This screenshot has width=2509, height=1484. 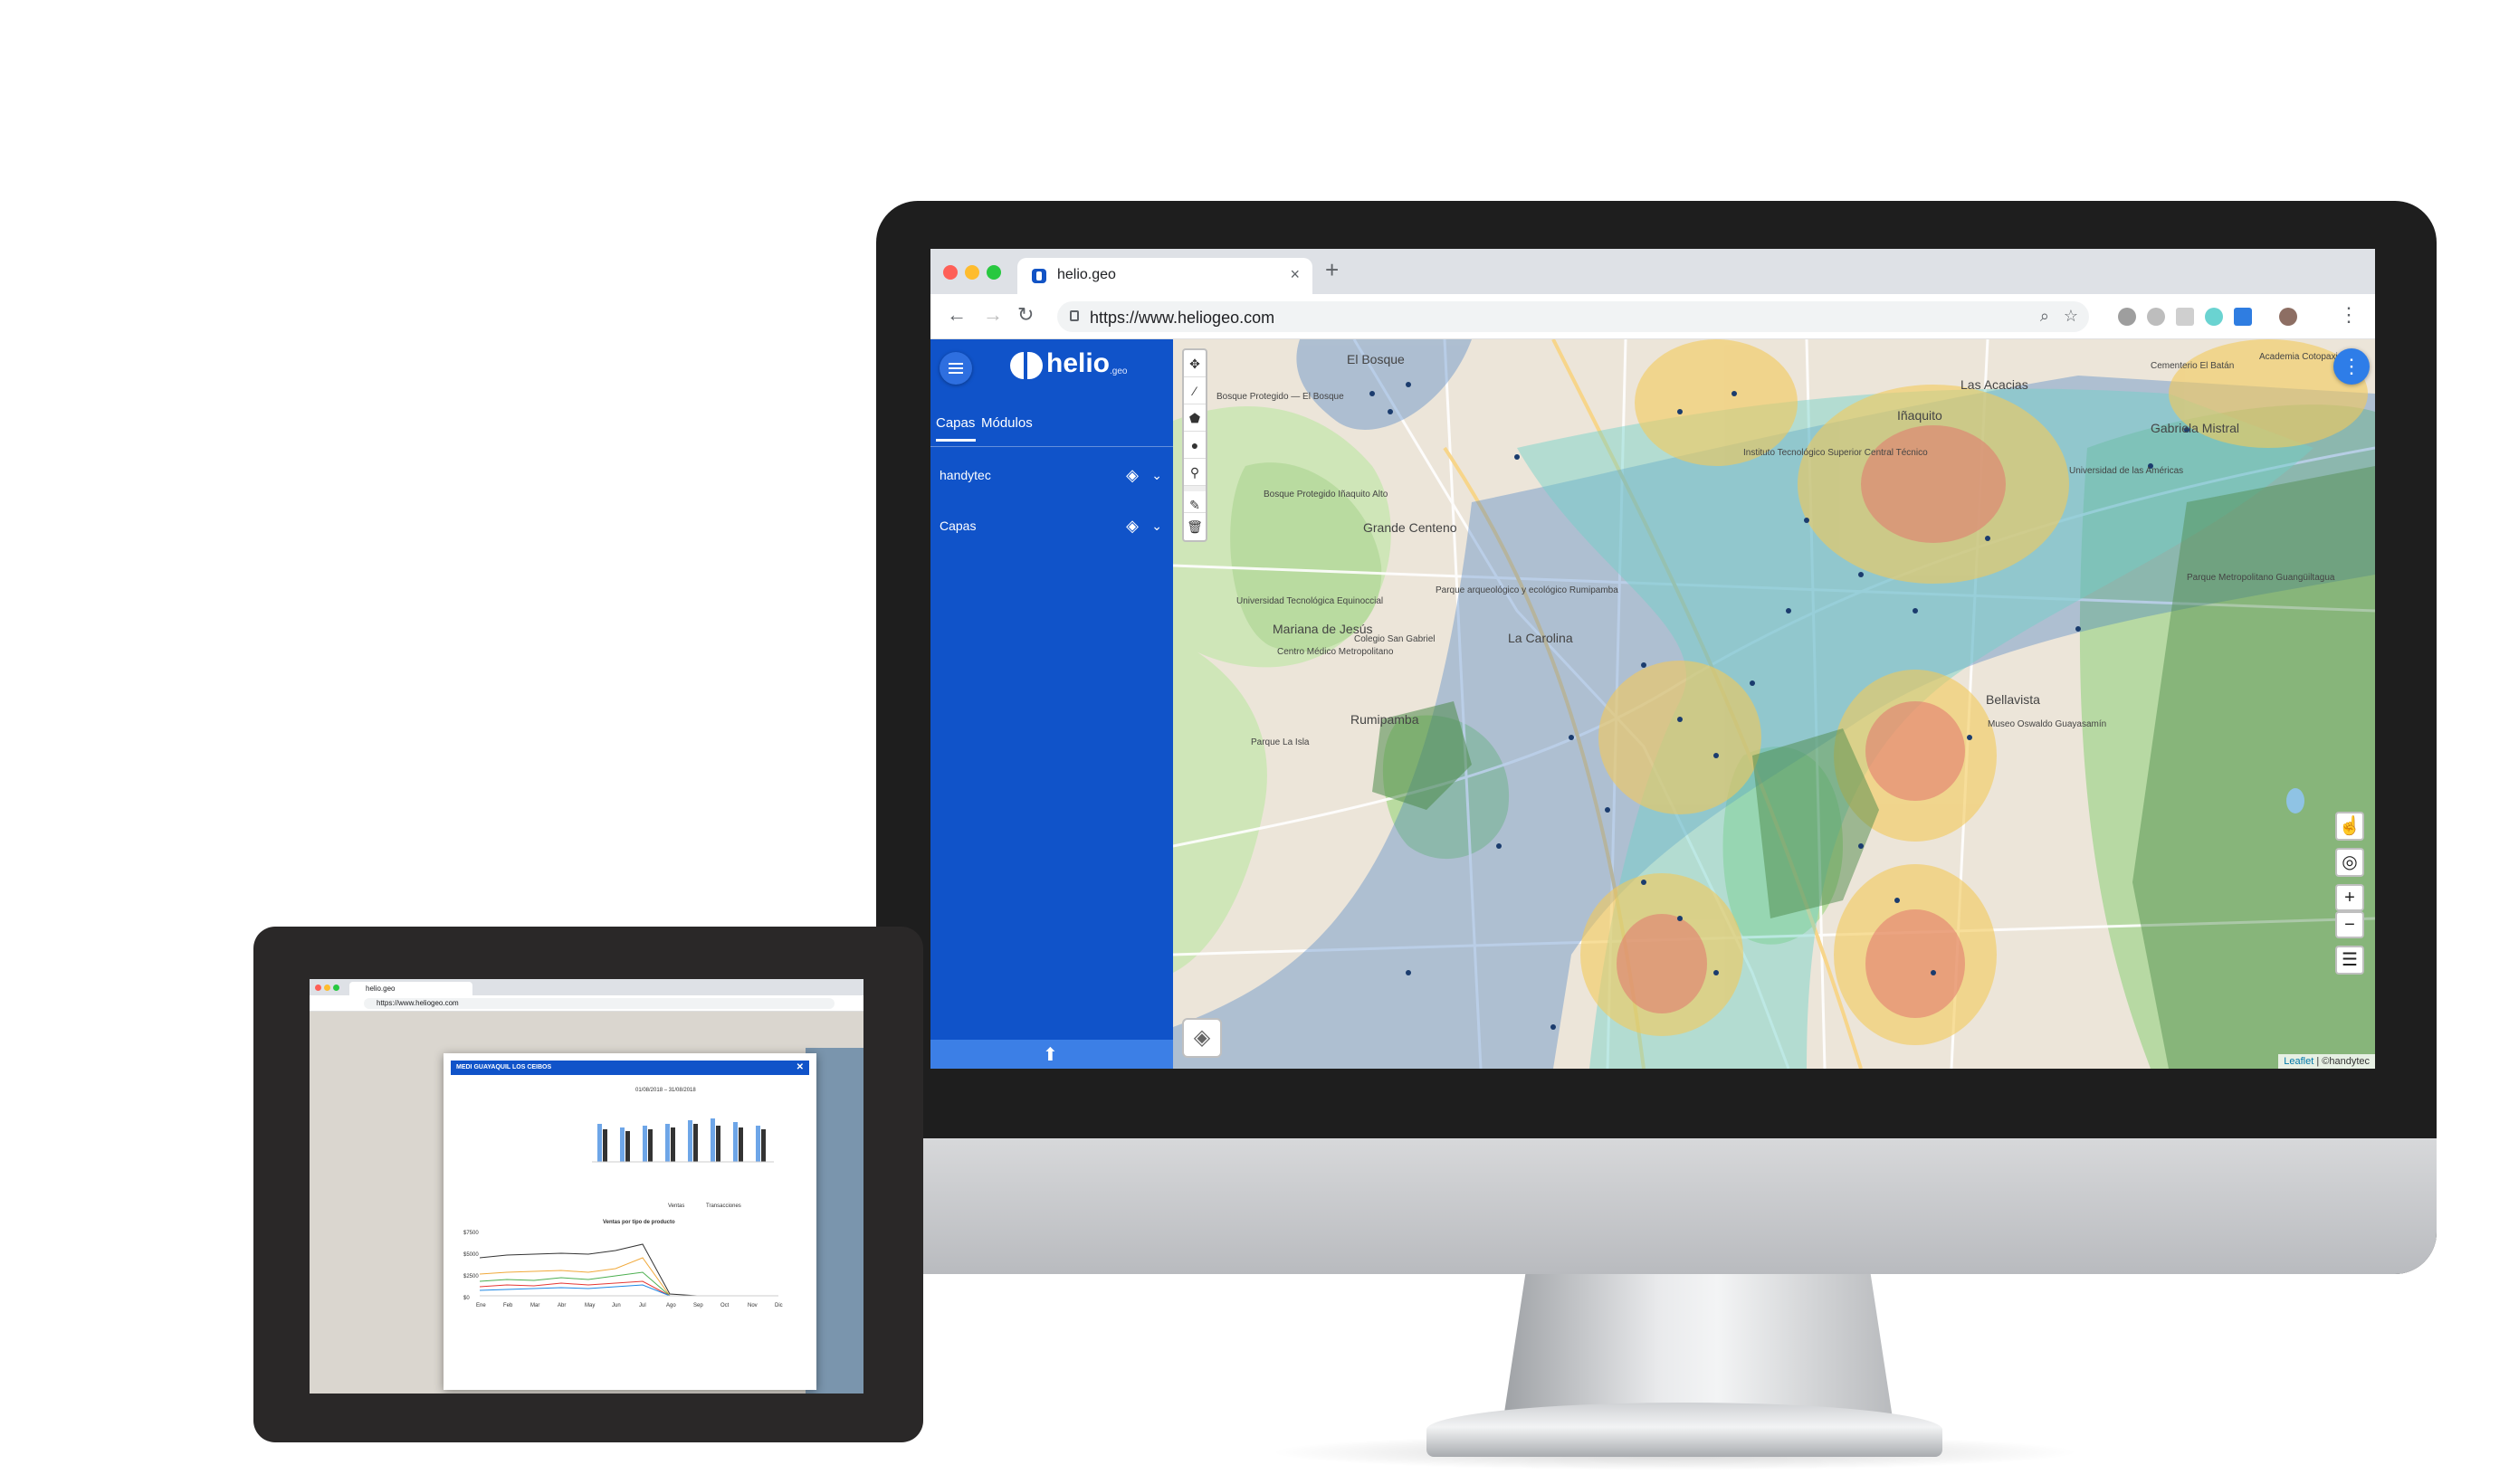 What do you see at coordinates (562, 1305) in the screenshot?
I see `month-label: Abr` at bounding box center [562, 1305].